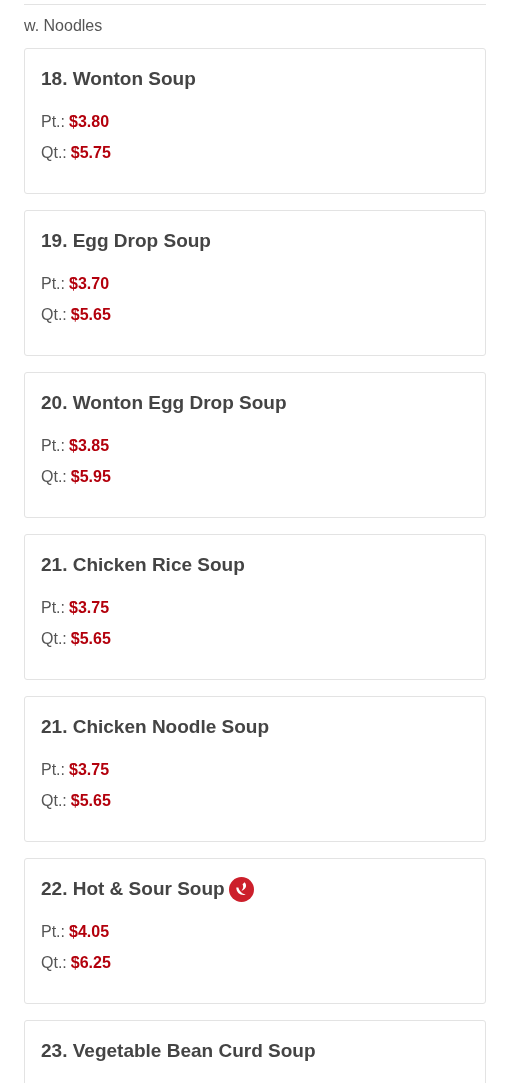 The height and width of the screenshot is (1083, 510). I want to click on price: $4.05, so click(89, 931).